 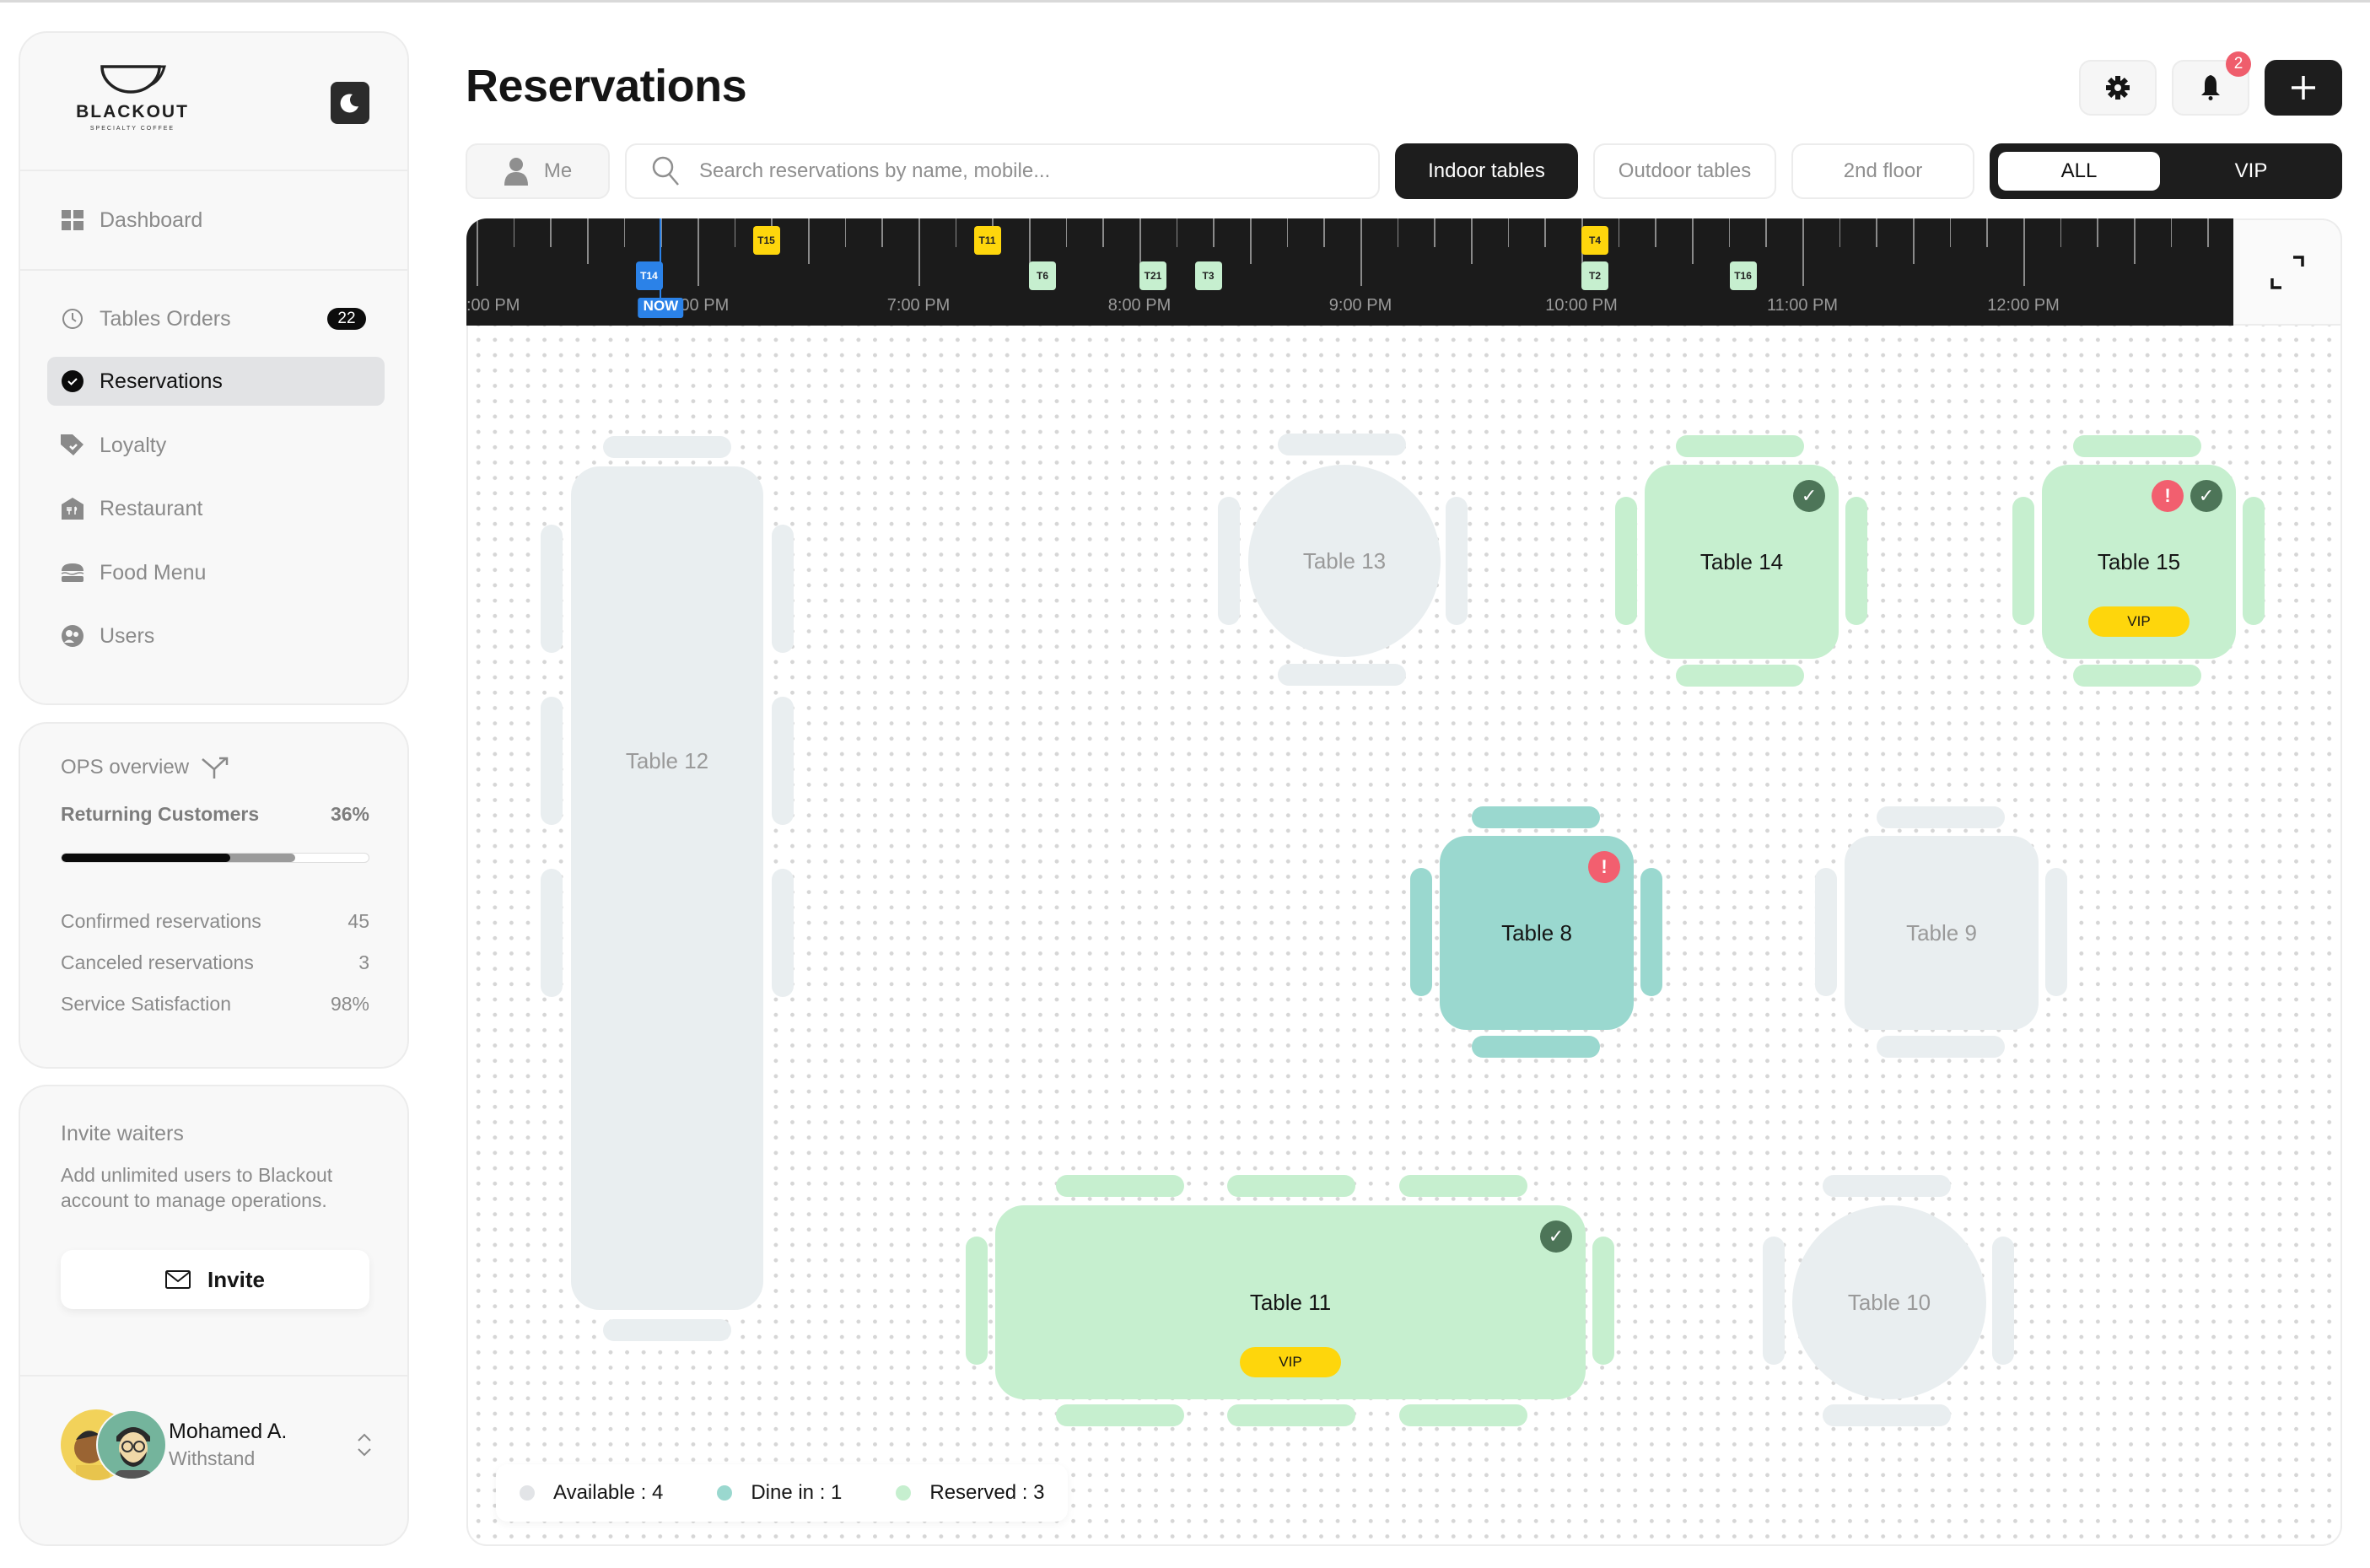 I want to click on notifications-button: 2, so click(x=2211, y=84).